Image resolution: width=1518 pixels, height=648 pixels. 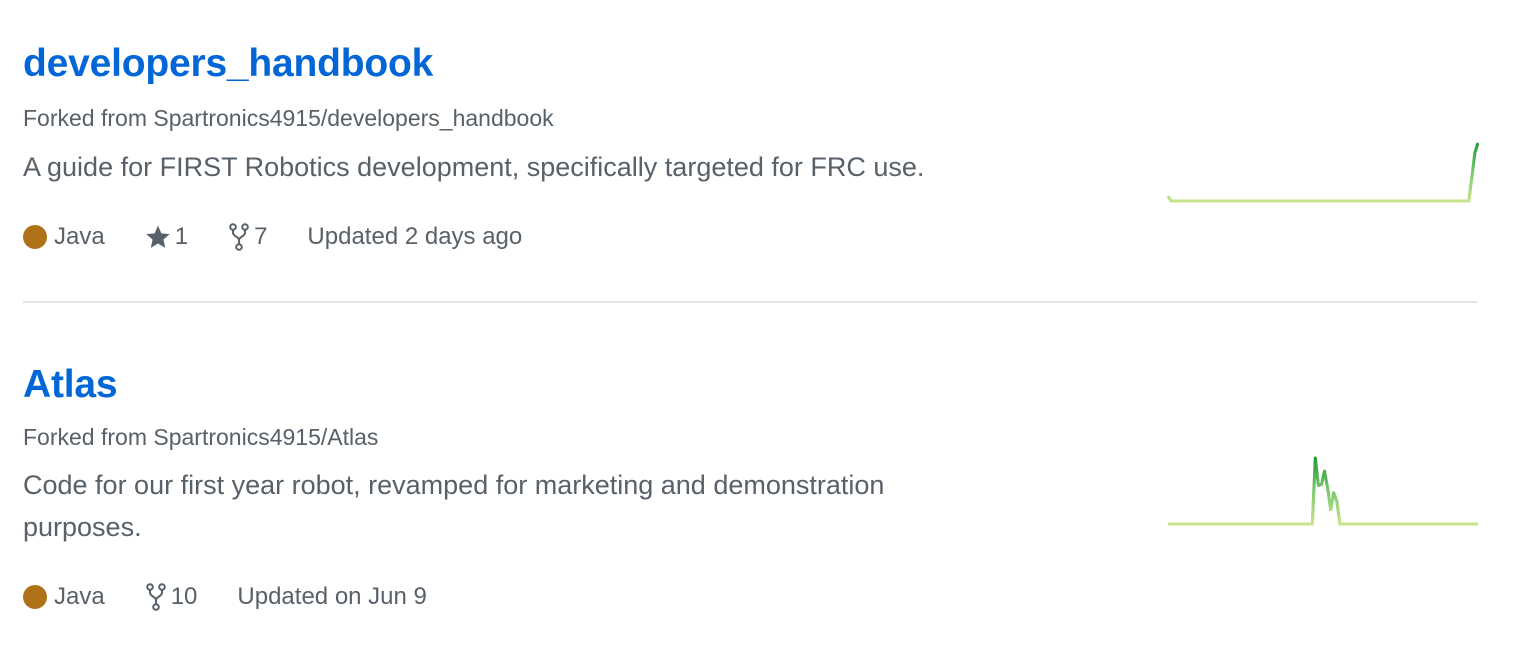 I want to click on repo-meta: Java 1 7 Updated 2 days ago, so click(x=292, y=237).